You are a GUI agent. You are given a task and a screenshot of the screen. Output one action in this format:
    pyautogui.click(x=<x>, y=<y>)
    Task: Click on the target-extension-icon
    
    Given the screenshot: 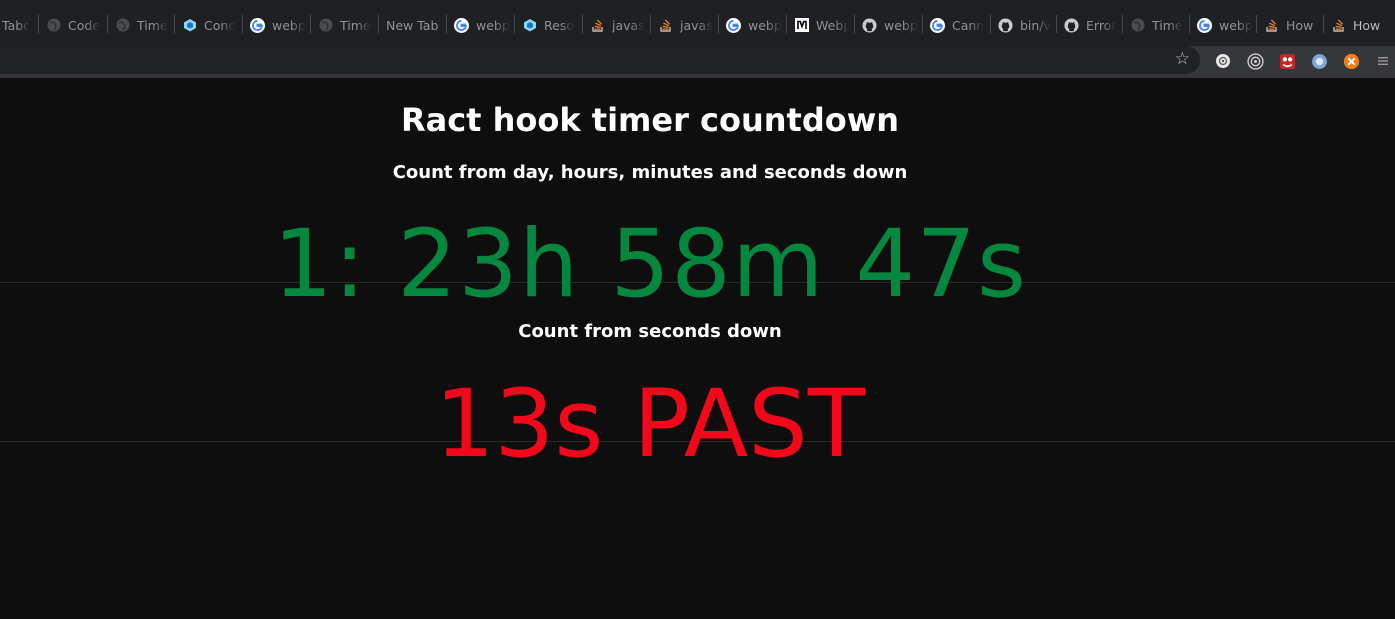 What is the action you would take?
    pyautogui.click(x=1255, y=61)
    